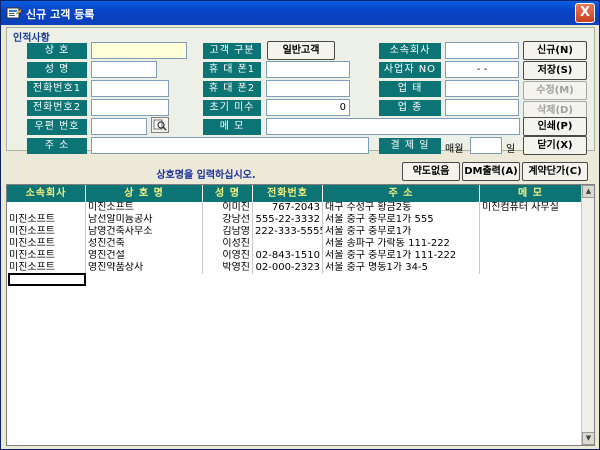  Describe the element at coordinates (230, 145) in the screenshot. I see `address-input` at that location.